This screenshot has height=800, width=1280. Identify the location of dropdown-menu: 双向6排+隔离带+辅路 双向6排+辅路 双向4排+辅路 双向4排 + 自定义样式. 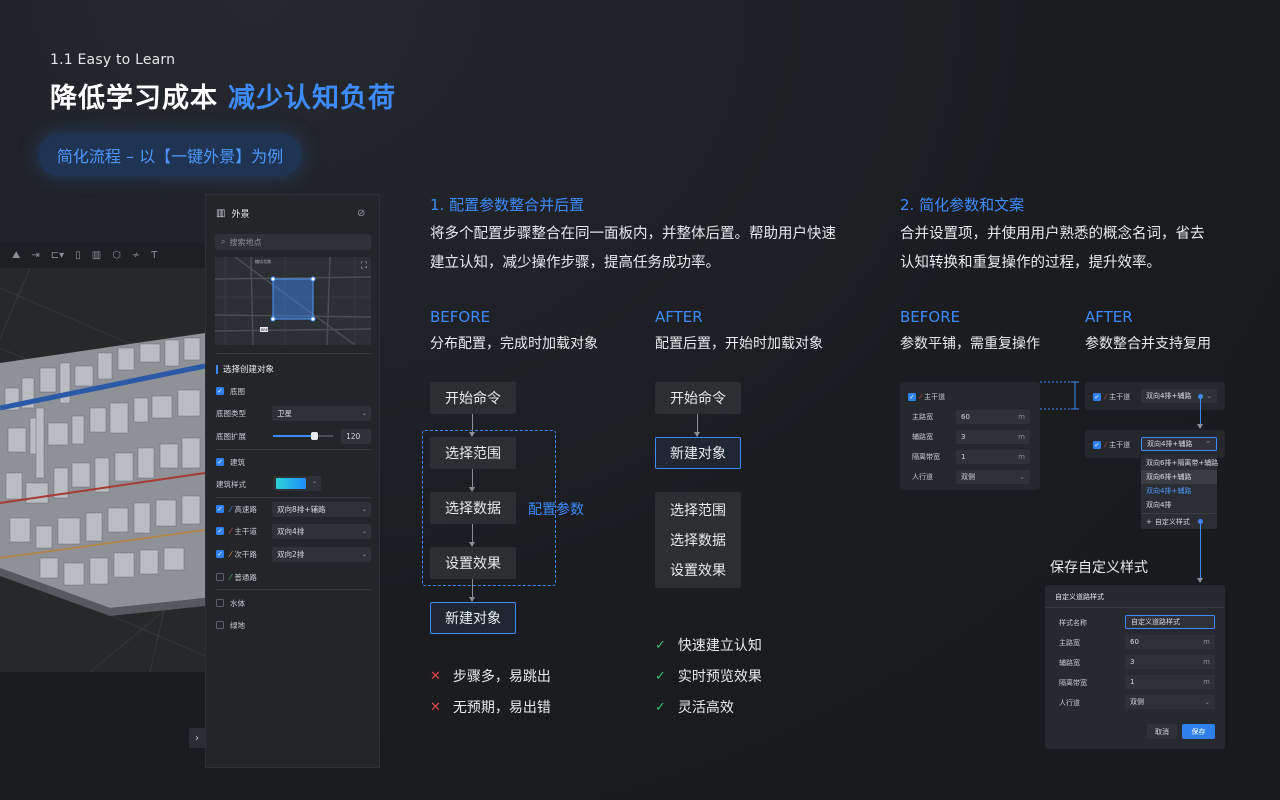
(1179, 492).